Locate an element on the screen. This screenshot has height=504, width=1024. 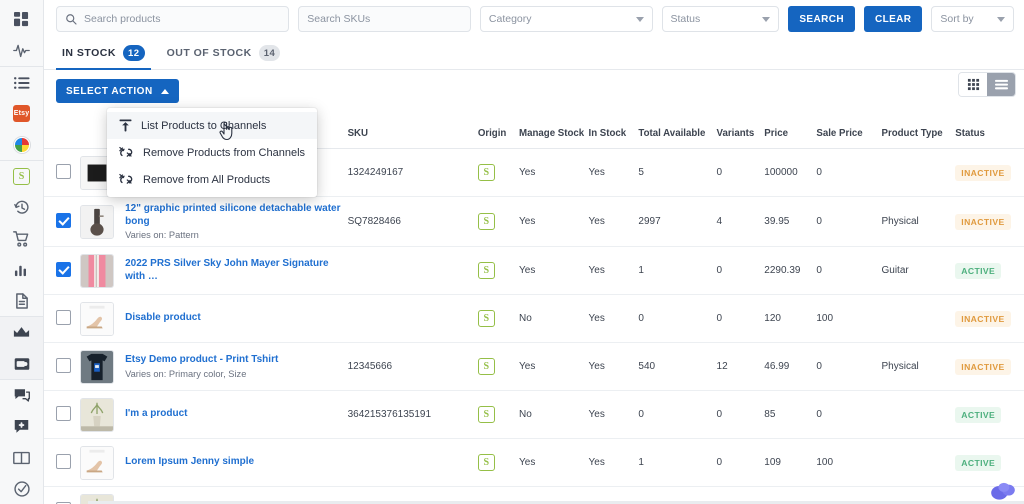
cell-total-available: 1 is located at coordinates (674, 270).